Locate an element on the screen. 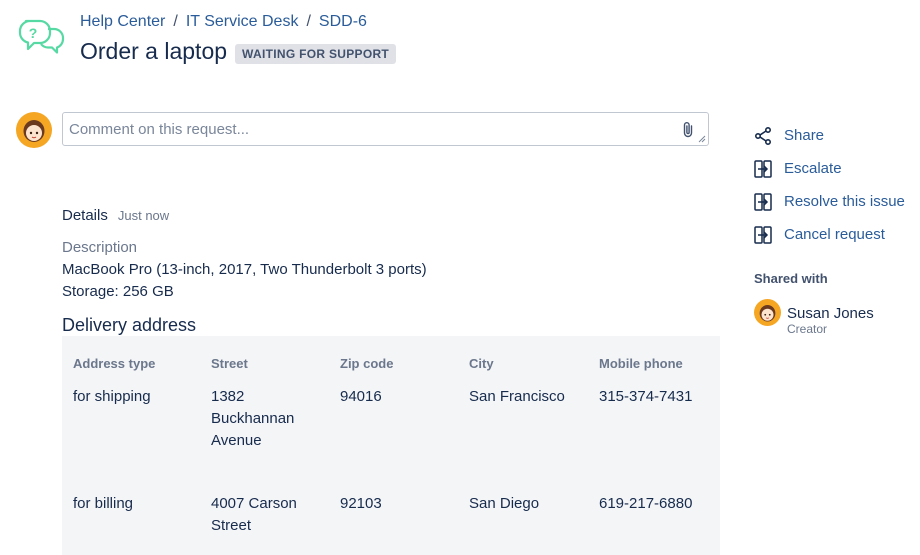  column-header: Address type is located at coordinates (114, 363).